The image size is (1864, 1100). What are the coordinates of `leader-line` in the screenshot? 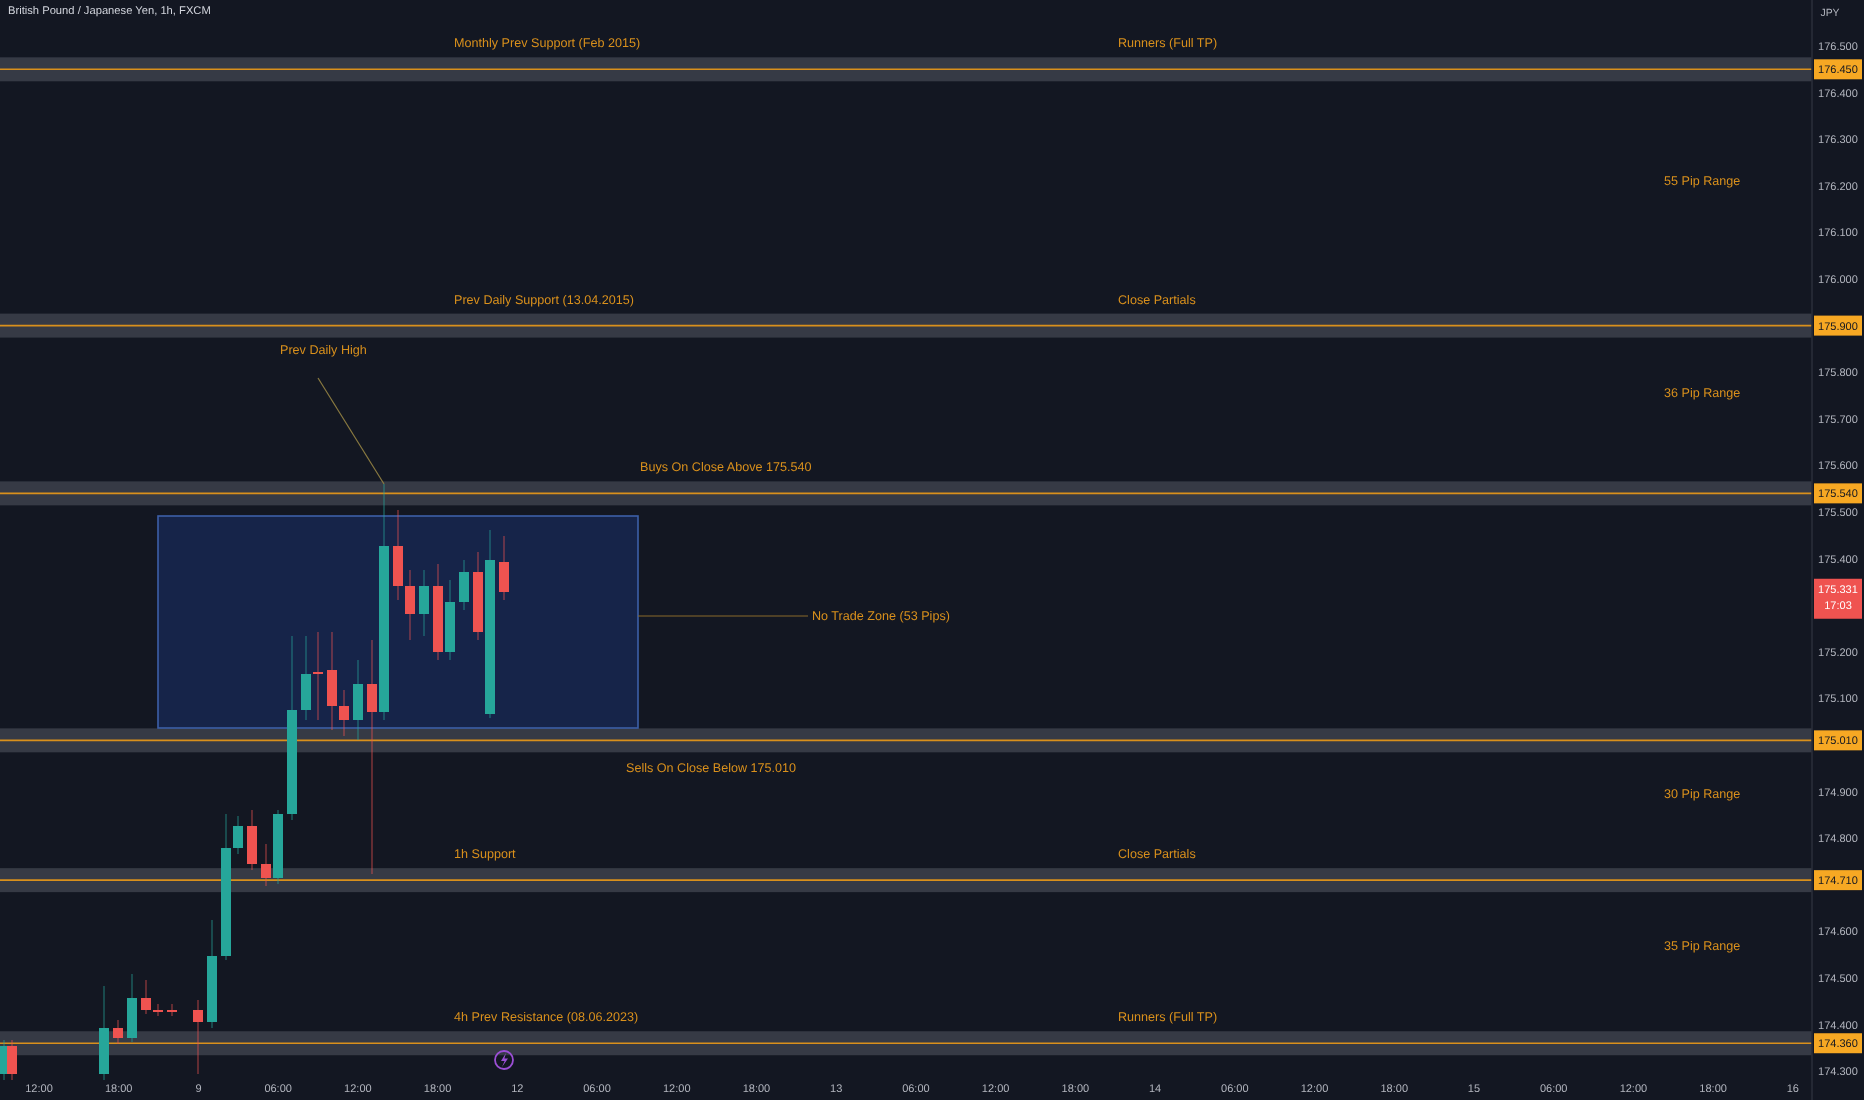 It's located at (351, 431).